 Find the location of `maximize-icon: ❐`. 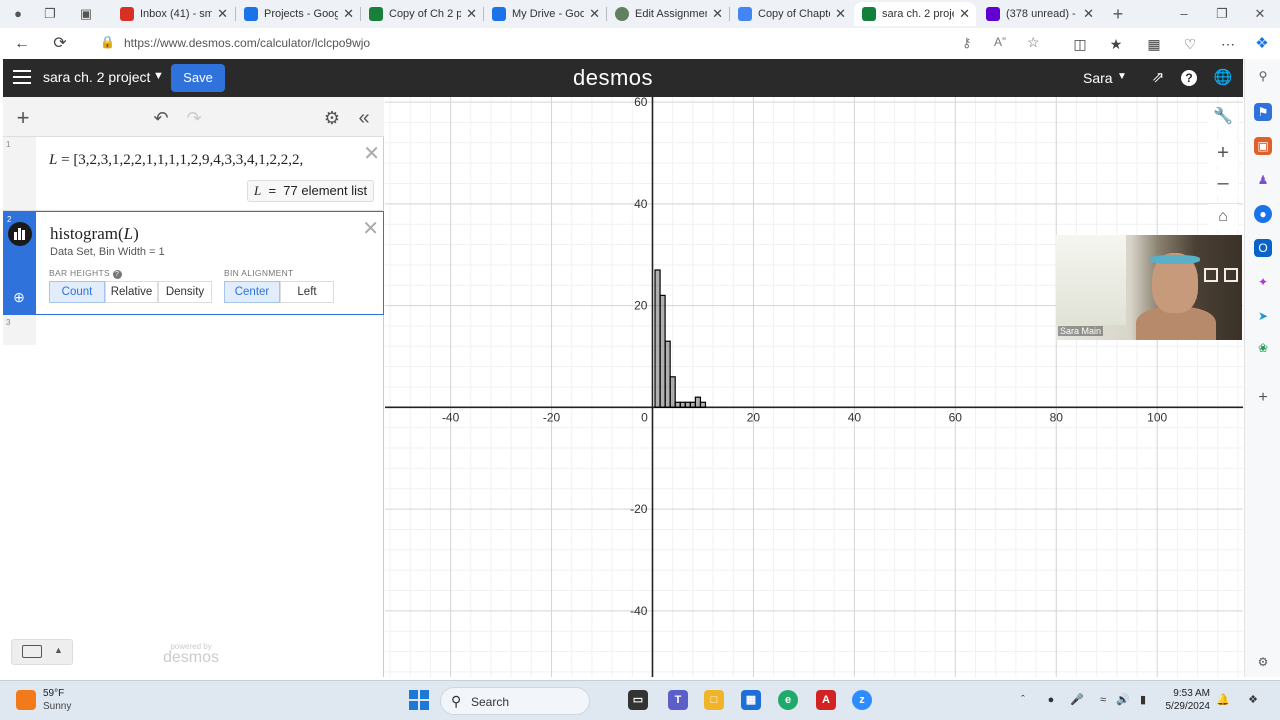

maximize-icon: ❐ is located at coordinates (1222, 14).